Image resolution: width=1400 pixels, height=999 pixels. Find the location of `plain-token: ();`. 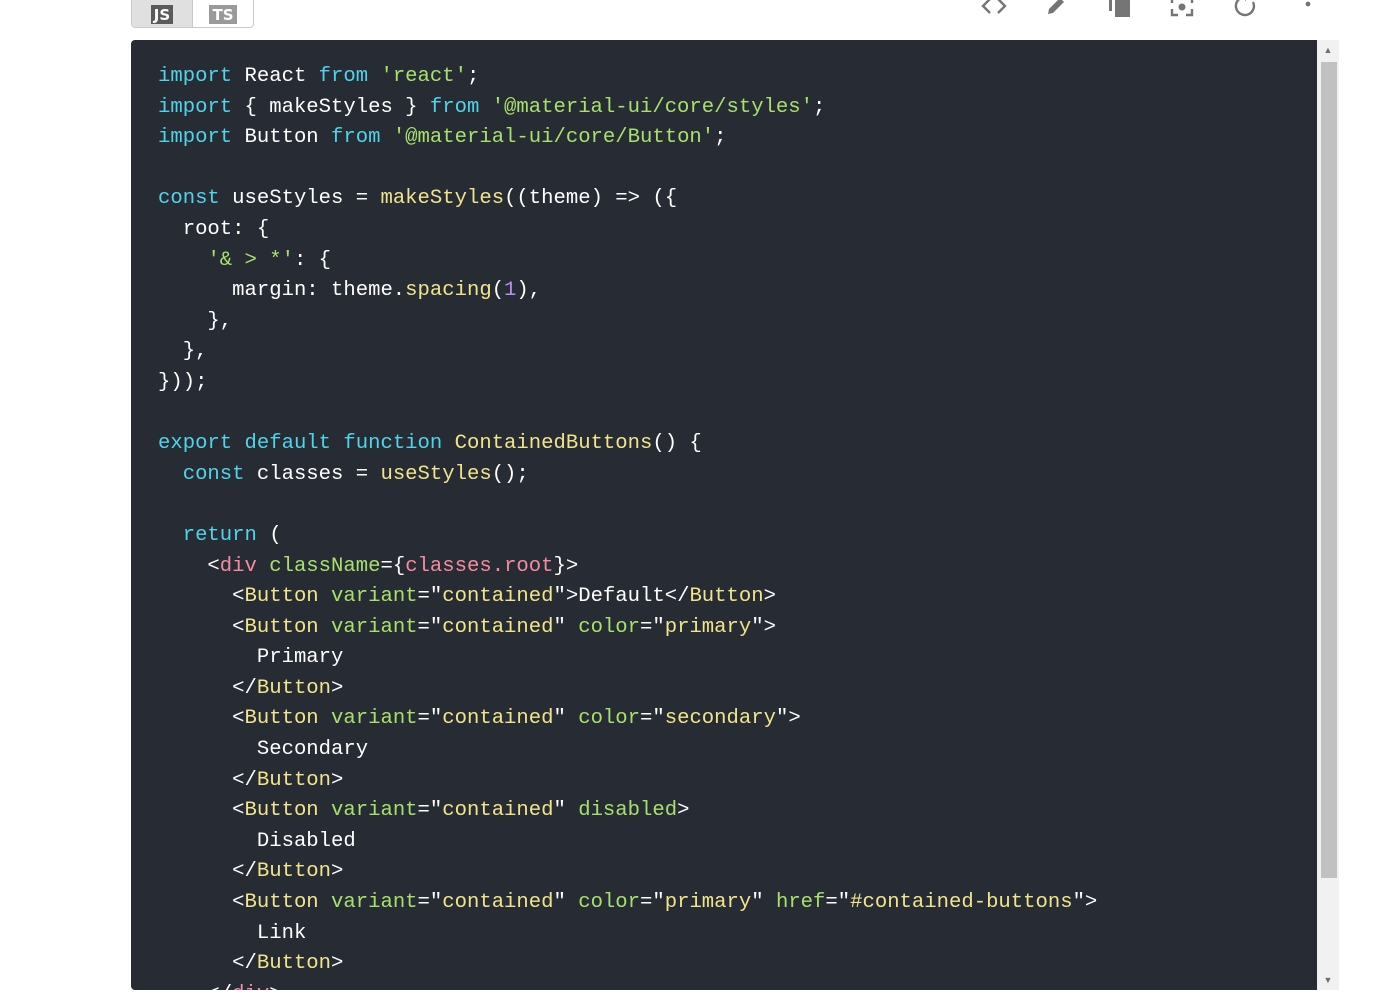

plain-token: (); is located at coordinates (510, 474).